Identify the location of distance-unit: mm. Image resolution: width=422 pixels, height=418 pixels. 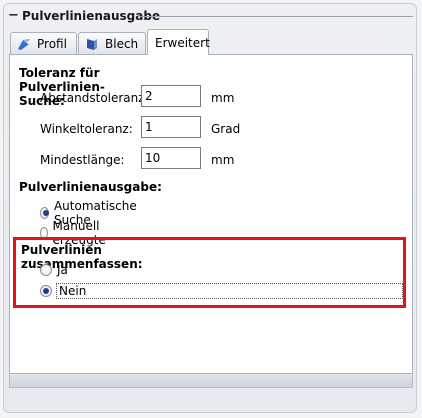
(223, 98).